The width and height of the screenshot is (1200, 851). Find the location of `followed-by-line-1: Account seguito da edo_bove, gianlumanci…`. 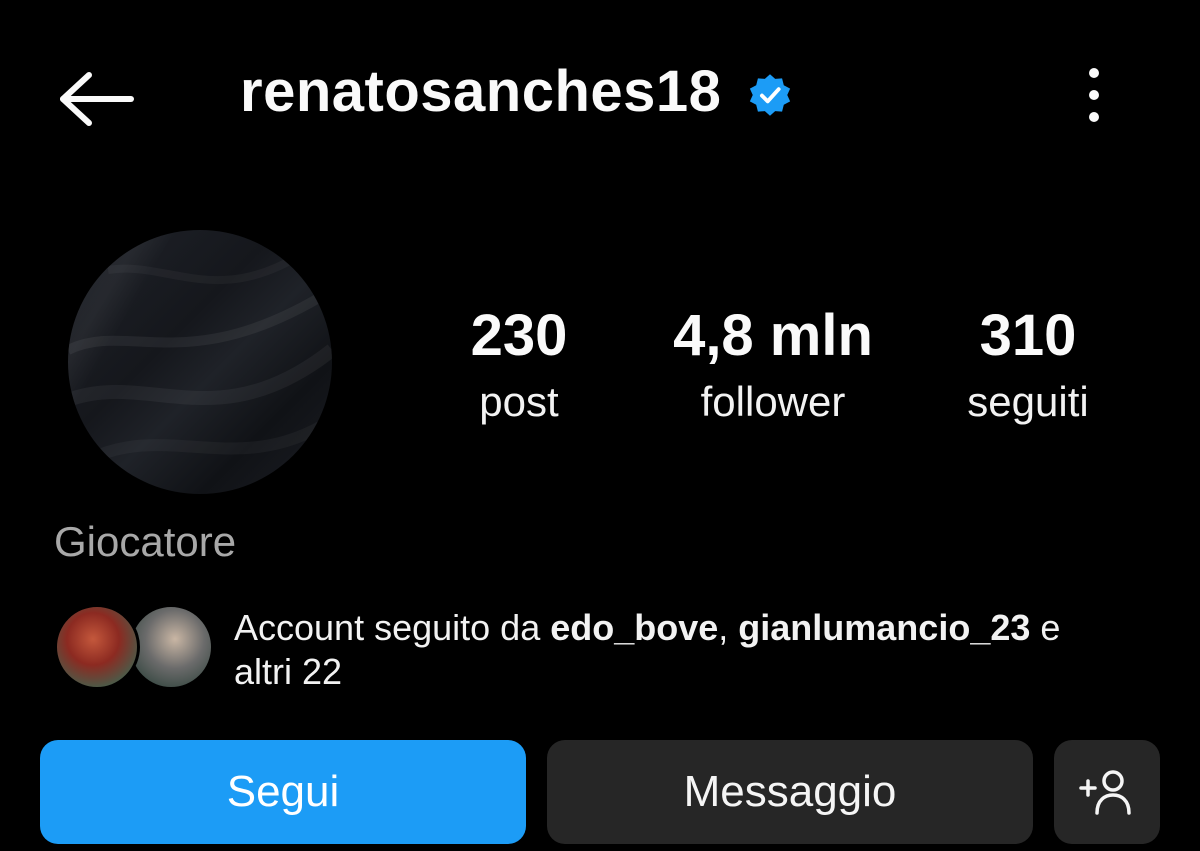

followed-by-line-1: Account seguito da edo_bove, gianlumanci… is located at coordinates (647, 627).